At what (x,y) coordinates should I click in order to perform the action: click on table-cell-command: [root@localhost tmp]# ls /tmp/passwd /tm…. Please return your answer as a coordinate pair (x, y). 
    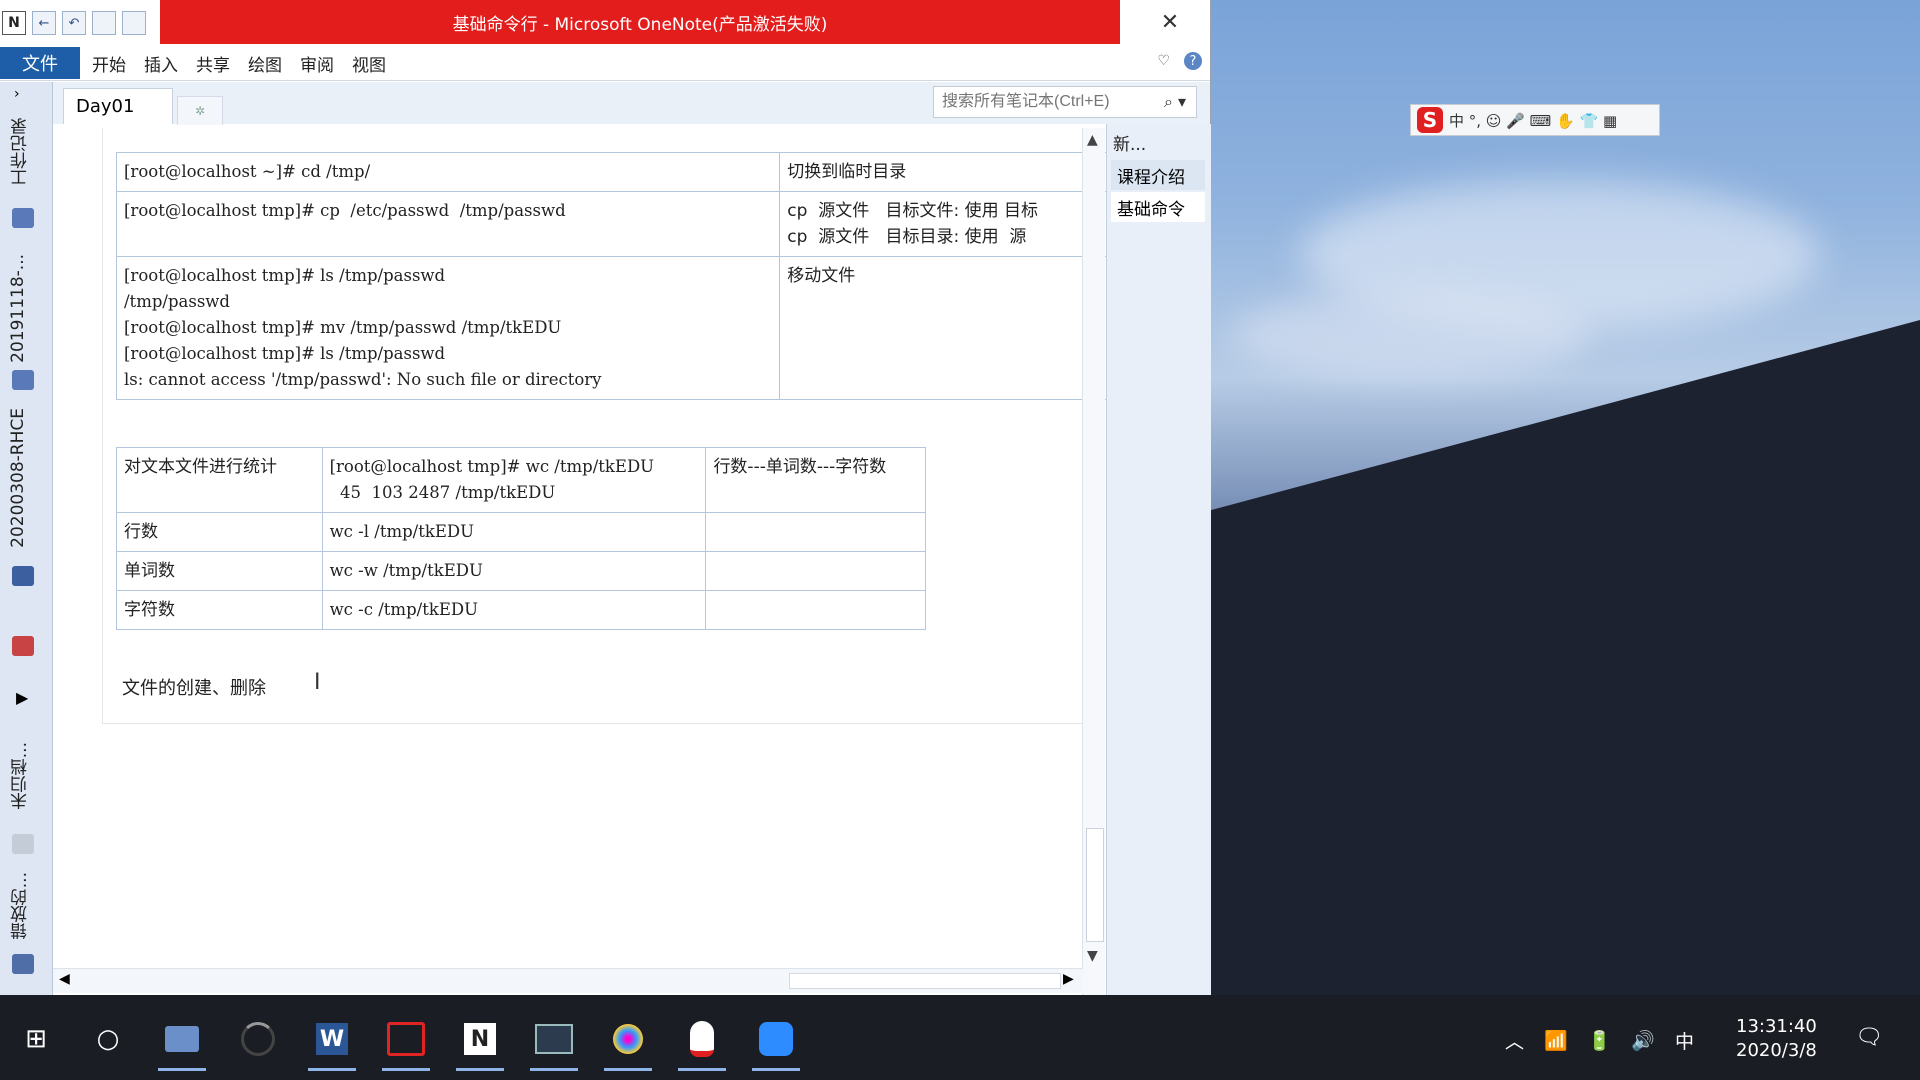
    Looking at the image, I should click on (448, 328).